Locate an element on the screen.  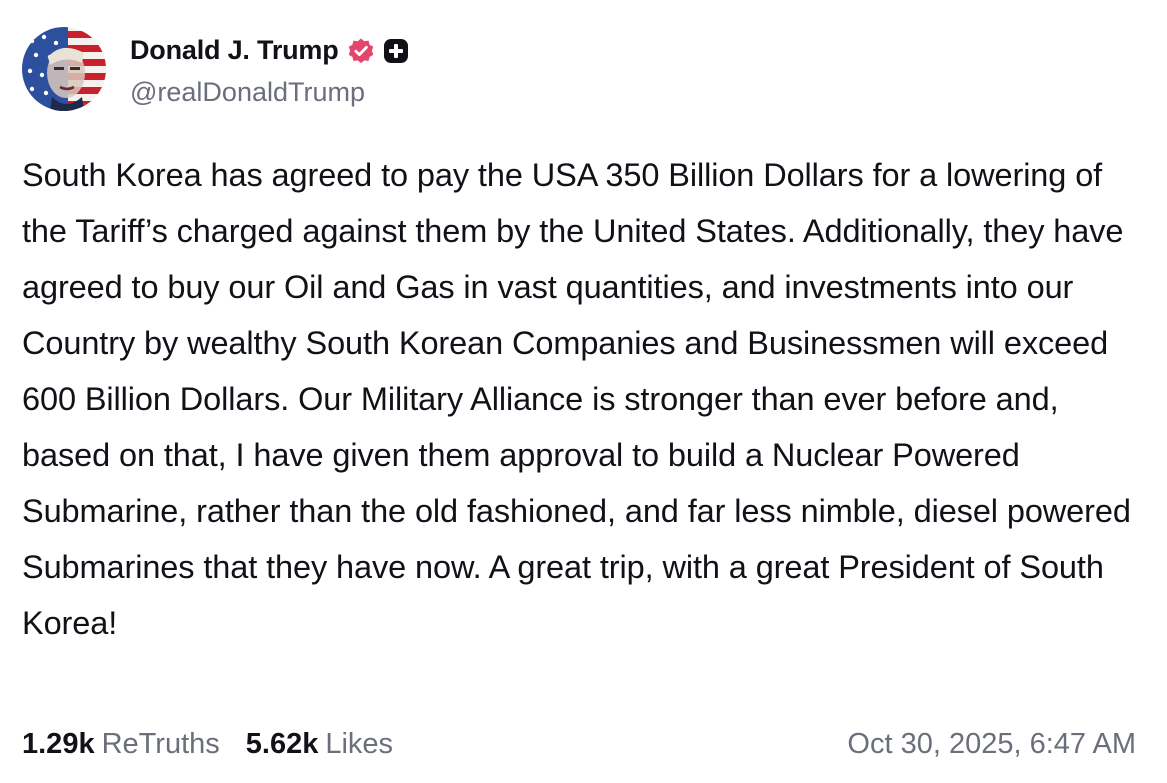
likes-count: 5.62k is located at coordinates (282, 743).